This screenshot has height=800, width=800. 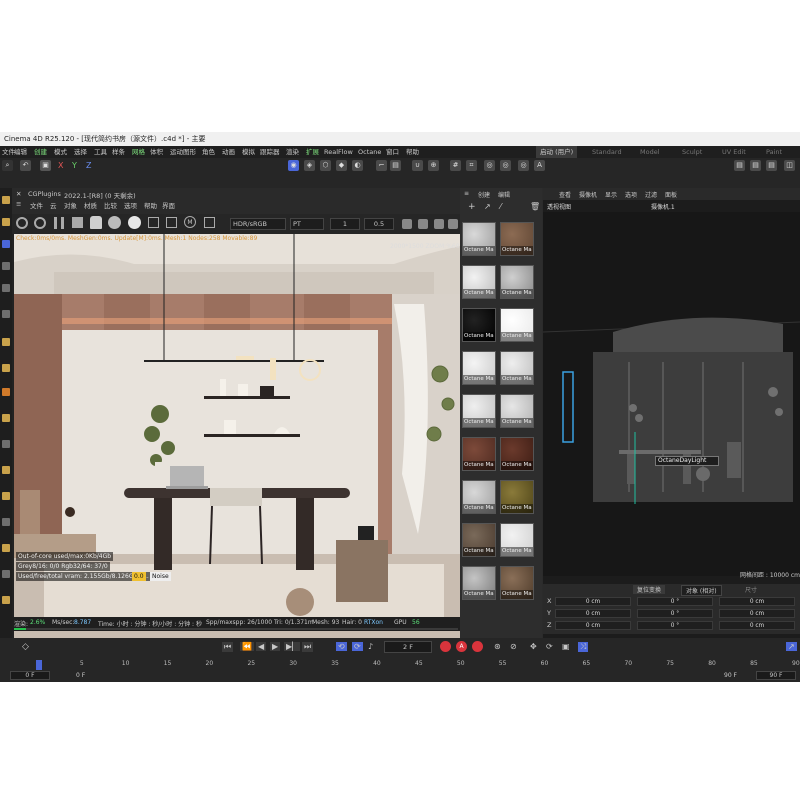 What do you see at coordinates (59, 223) in the screenshot?
I see `pause-icon` at bounding box center [59, 223].